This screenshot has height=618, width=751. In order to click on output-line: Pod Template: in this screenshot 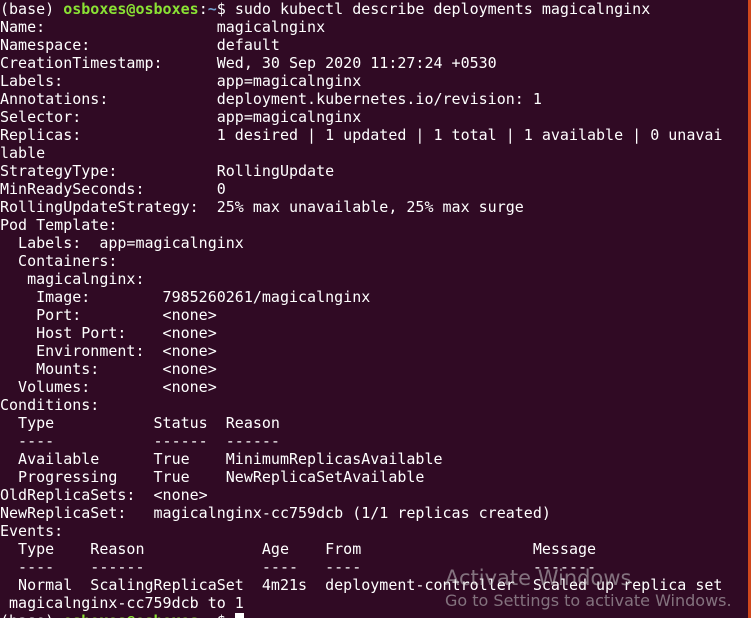, I will do `click(59, 225)`.